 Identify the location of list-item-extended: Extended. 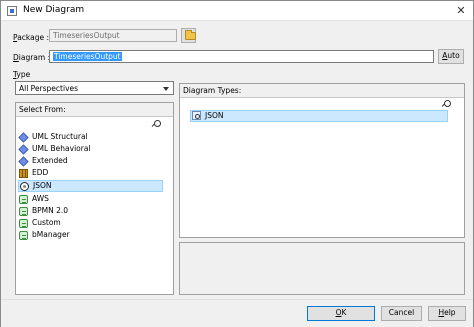
(90, 161).